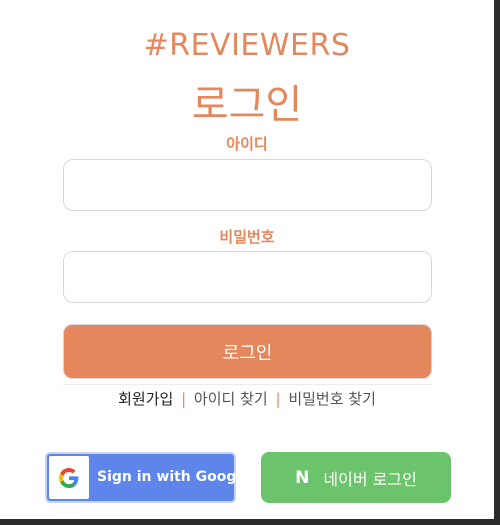 The width and height of the screenshot is (500, 525). I want to click on google-signin-button: Sign in with Google, so click(149, 477).